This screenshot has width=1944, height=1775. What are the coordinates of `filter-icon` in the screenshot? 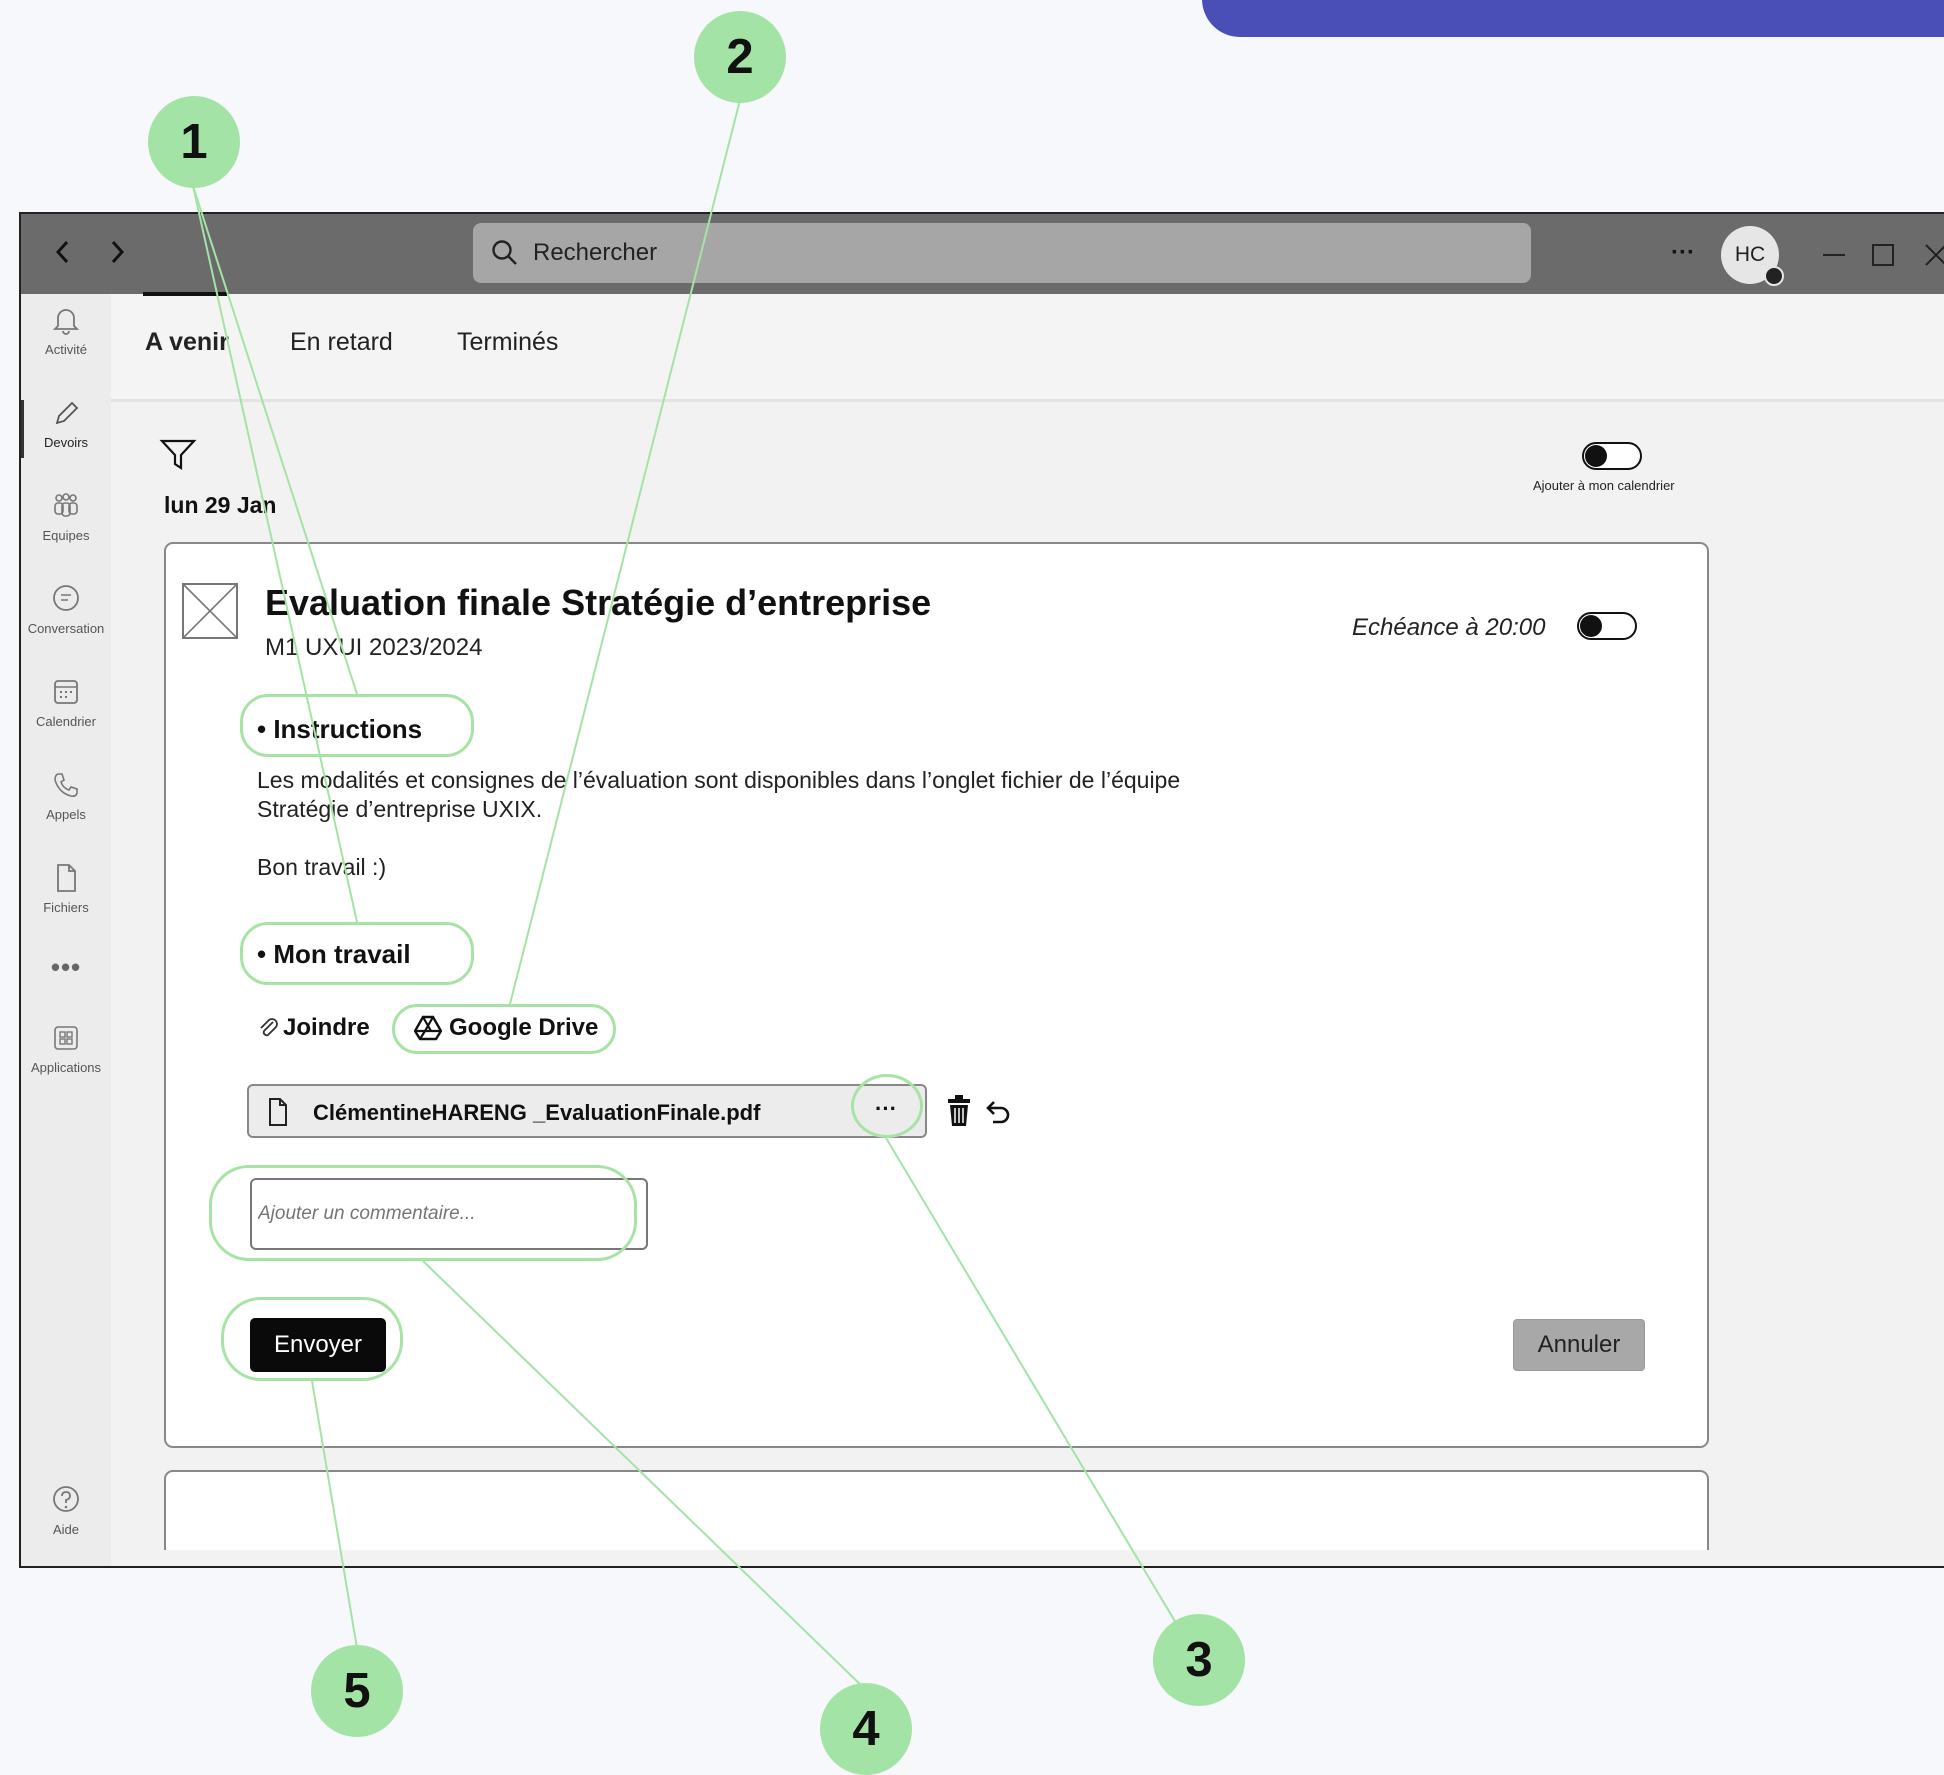 It's located at (178, 455).